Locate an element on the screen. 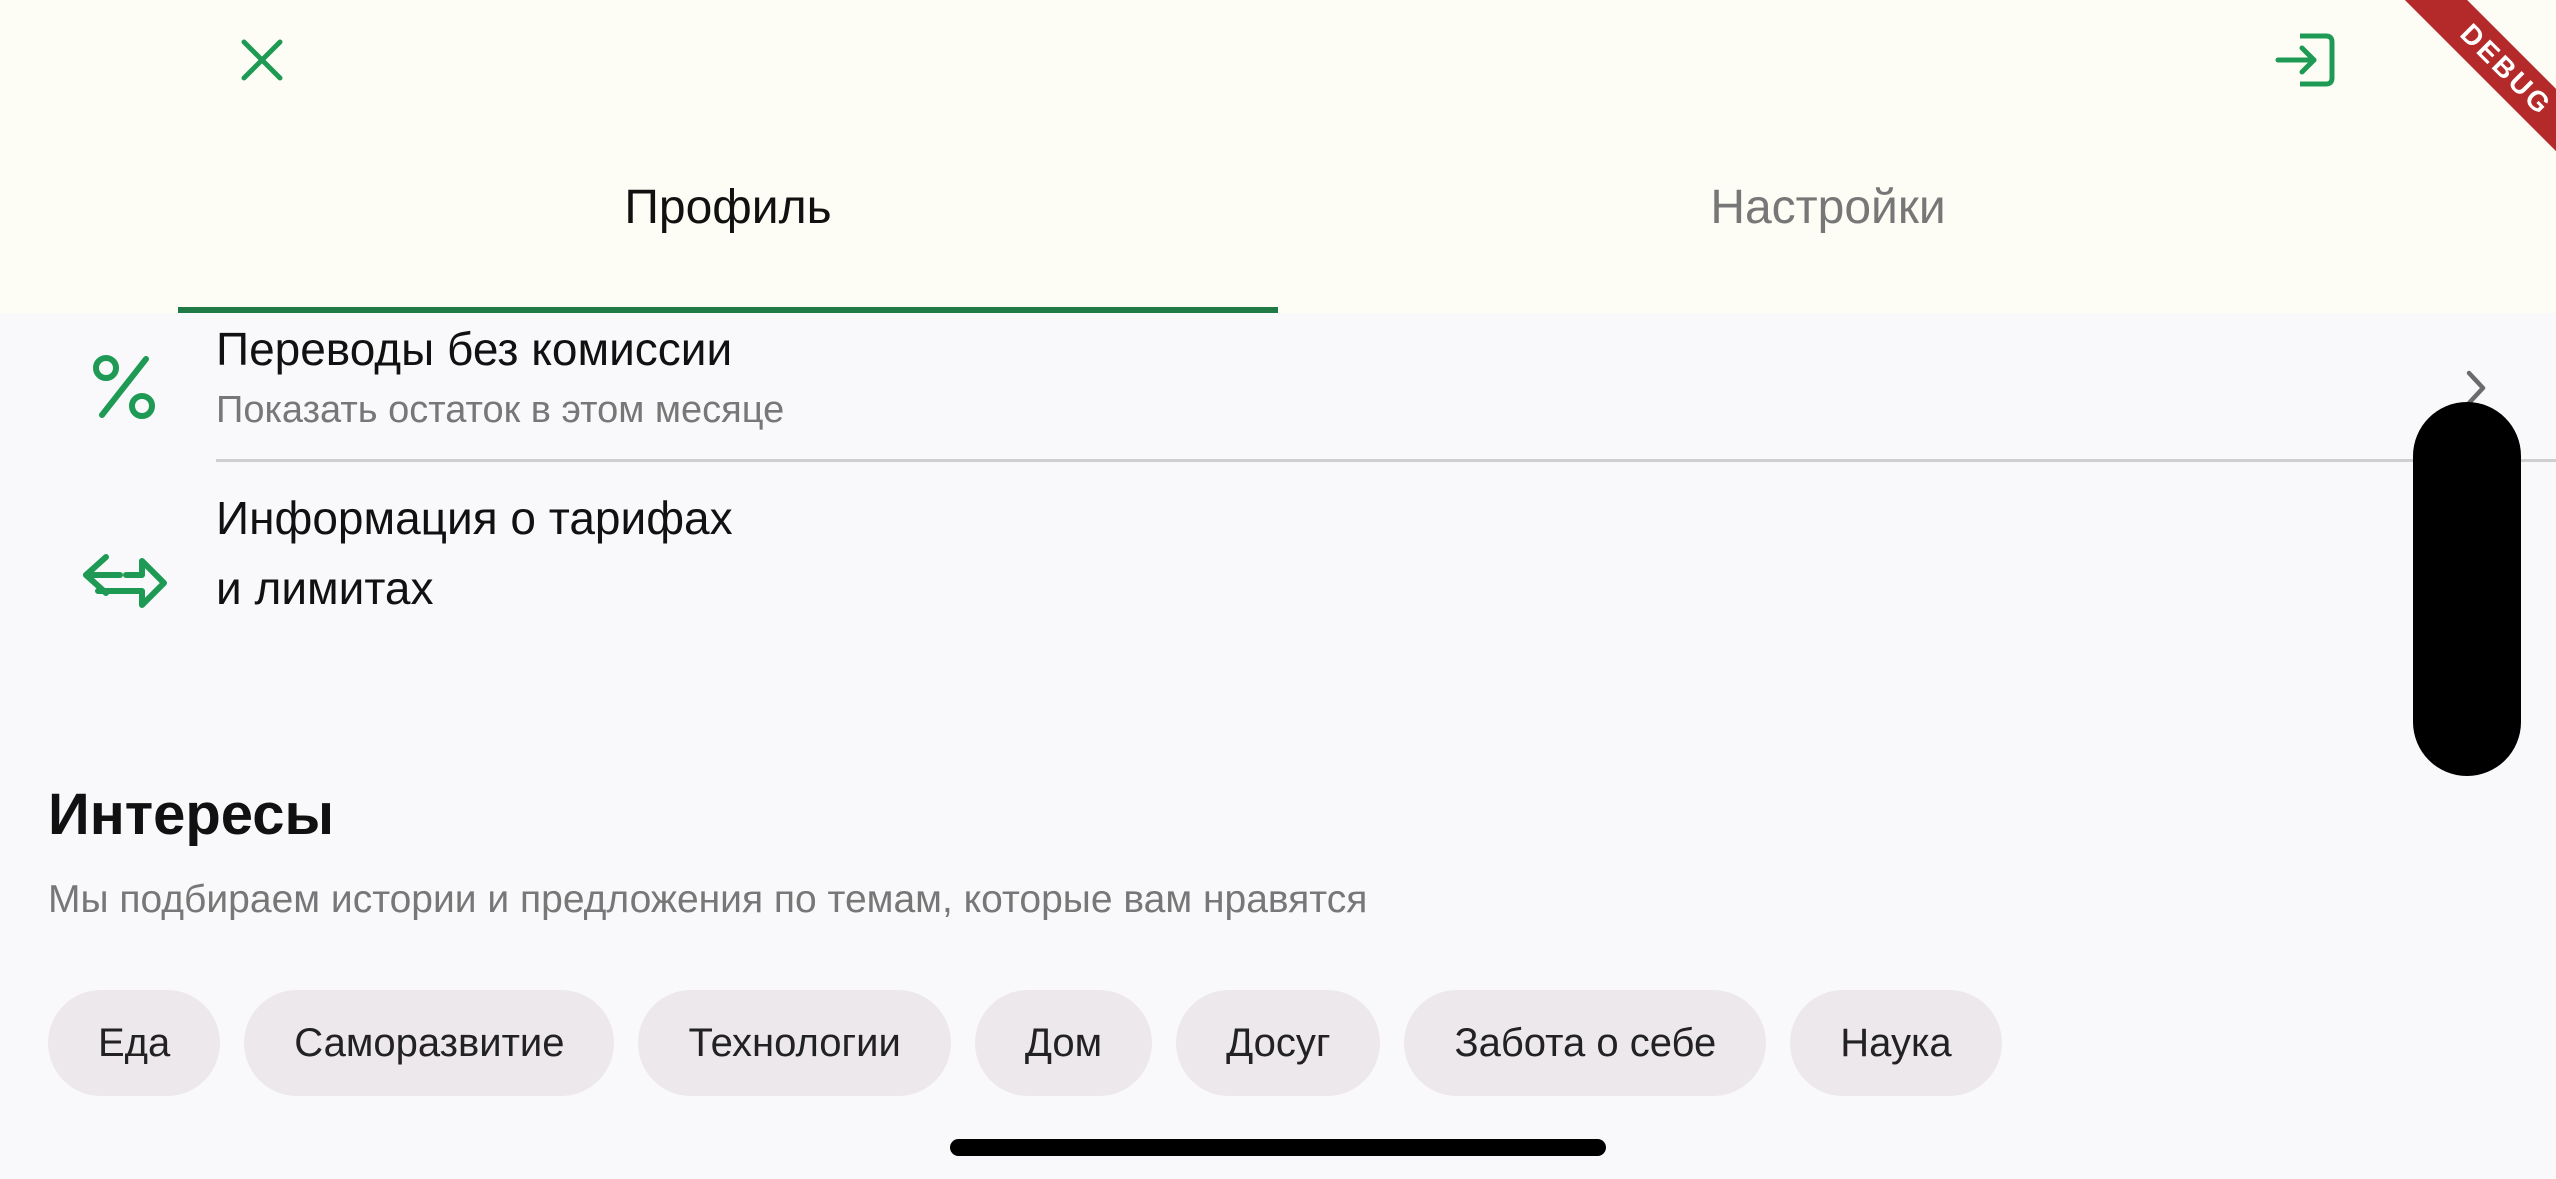  row-subtitle: Показать остаток в этом месяце is located at coordinates (500, 410).